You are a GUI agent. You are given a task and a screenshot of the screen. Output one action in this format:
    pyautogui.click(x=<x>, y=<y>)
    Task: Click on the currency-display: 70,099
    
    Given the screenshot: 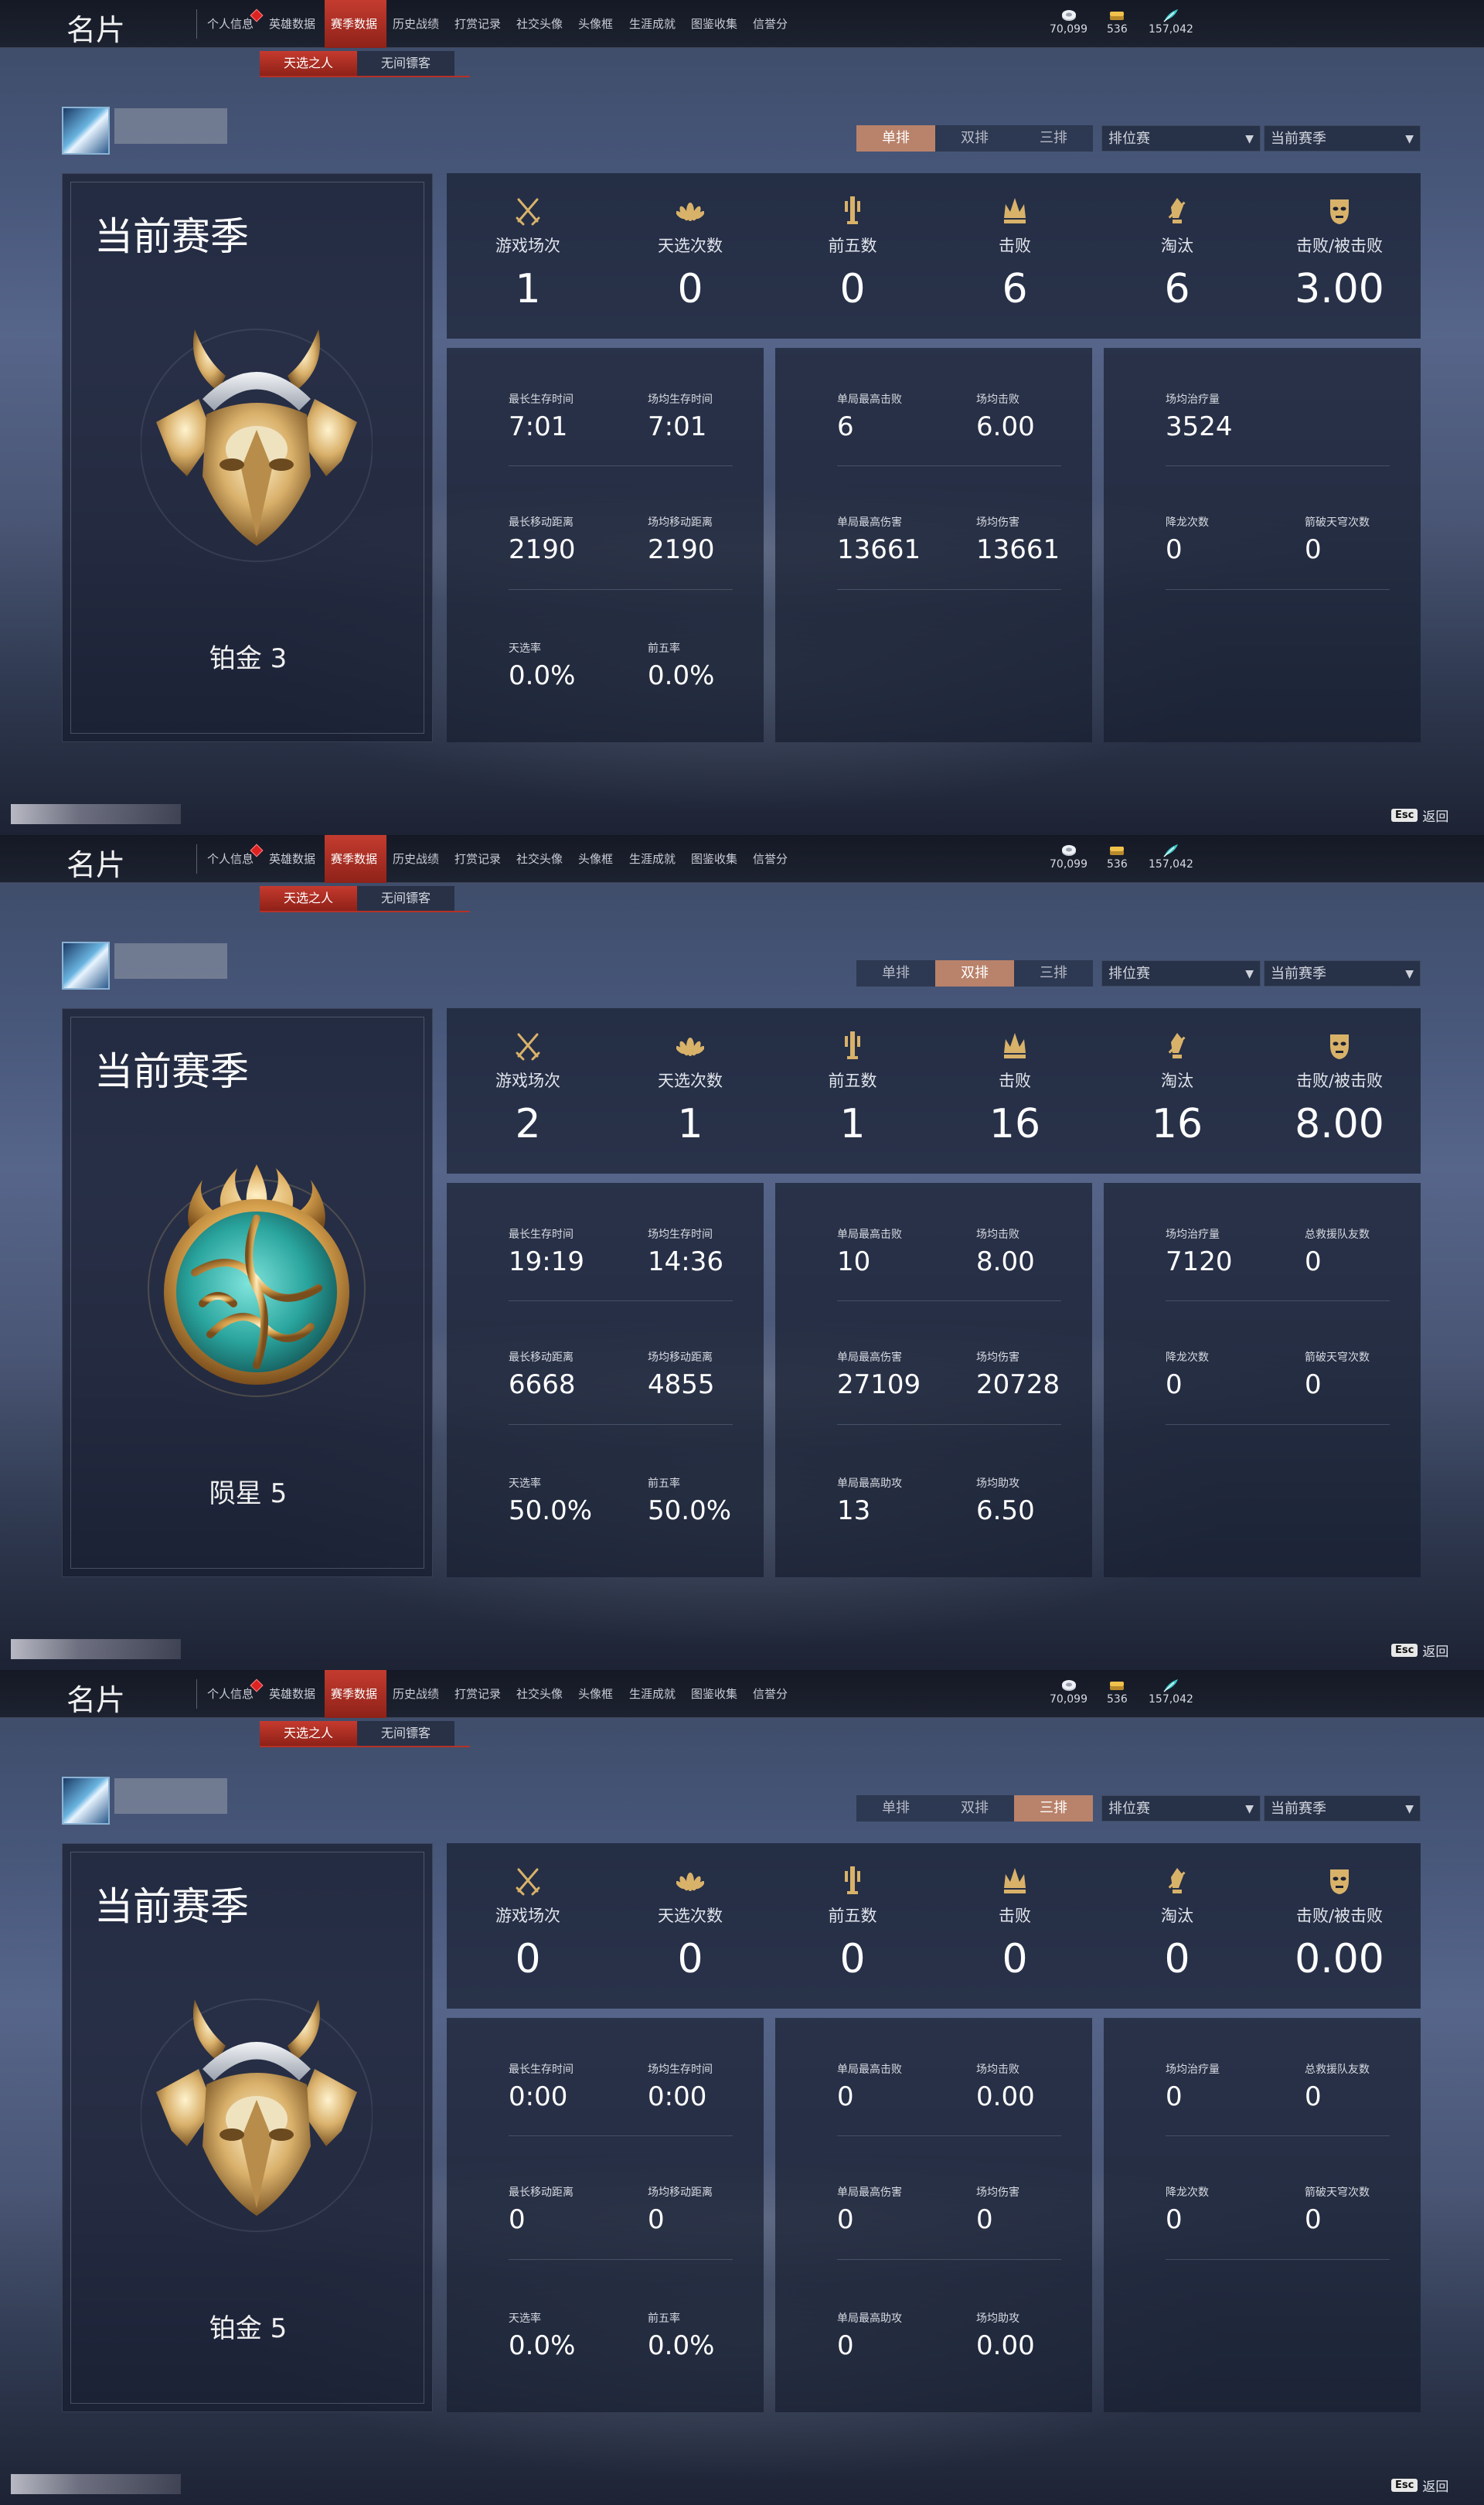 What is the action you would take?
    pyautogui.click(x=1068, y=1692)
    